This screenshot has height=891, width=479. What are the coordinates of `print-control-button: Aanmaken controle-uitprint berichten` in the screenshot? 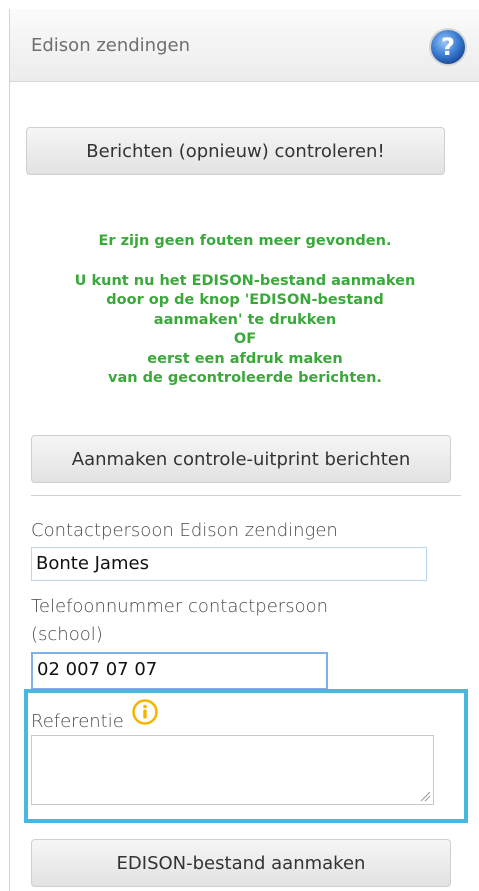 It's located at (241, 459).